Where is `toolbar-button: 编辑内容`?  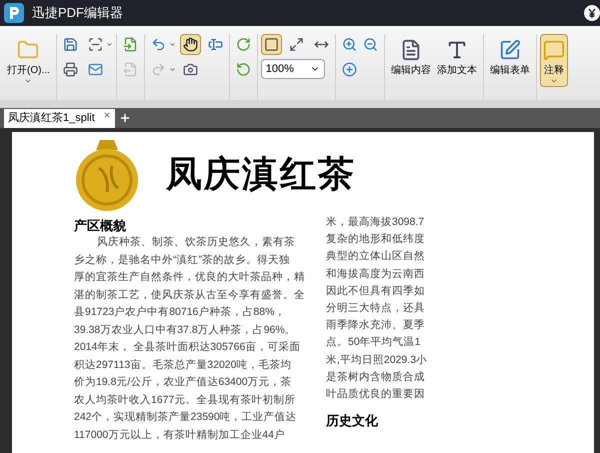 toolbar-button: 编辑内容 is located at coordinates (411, 56).